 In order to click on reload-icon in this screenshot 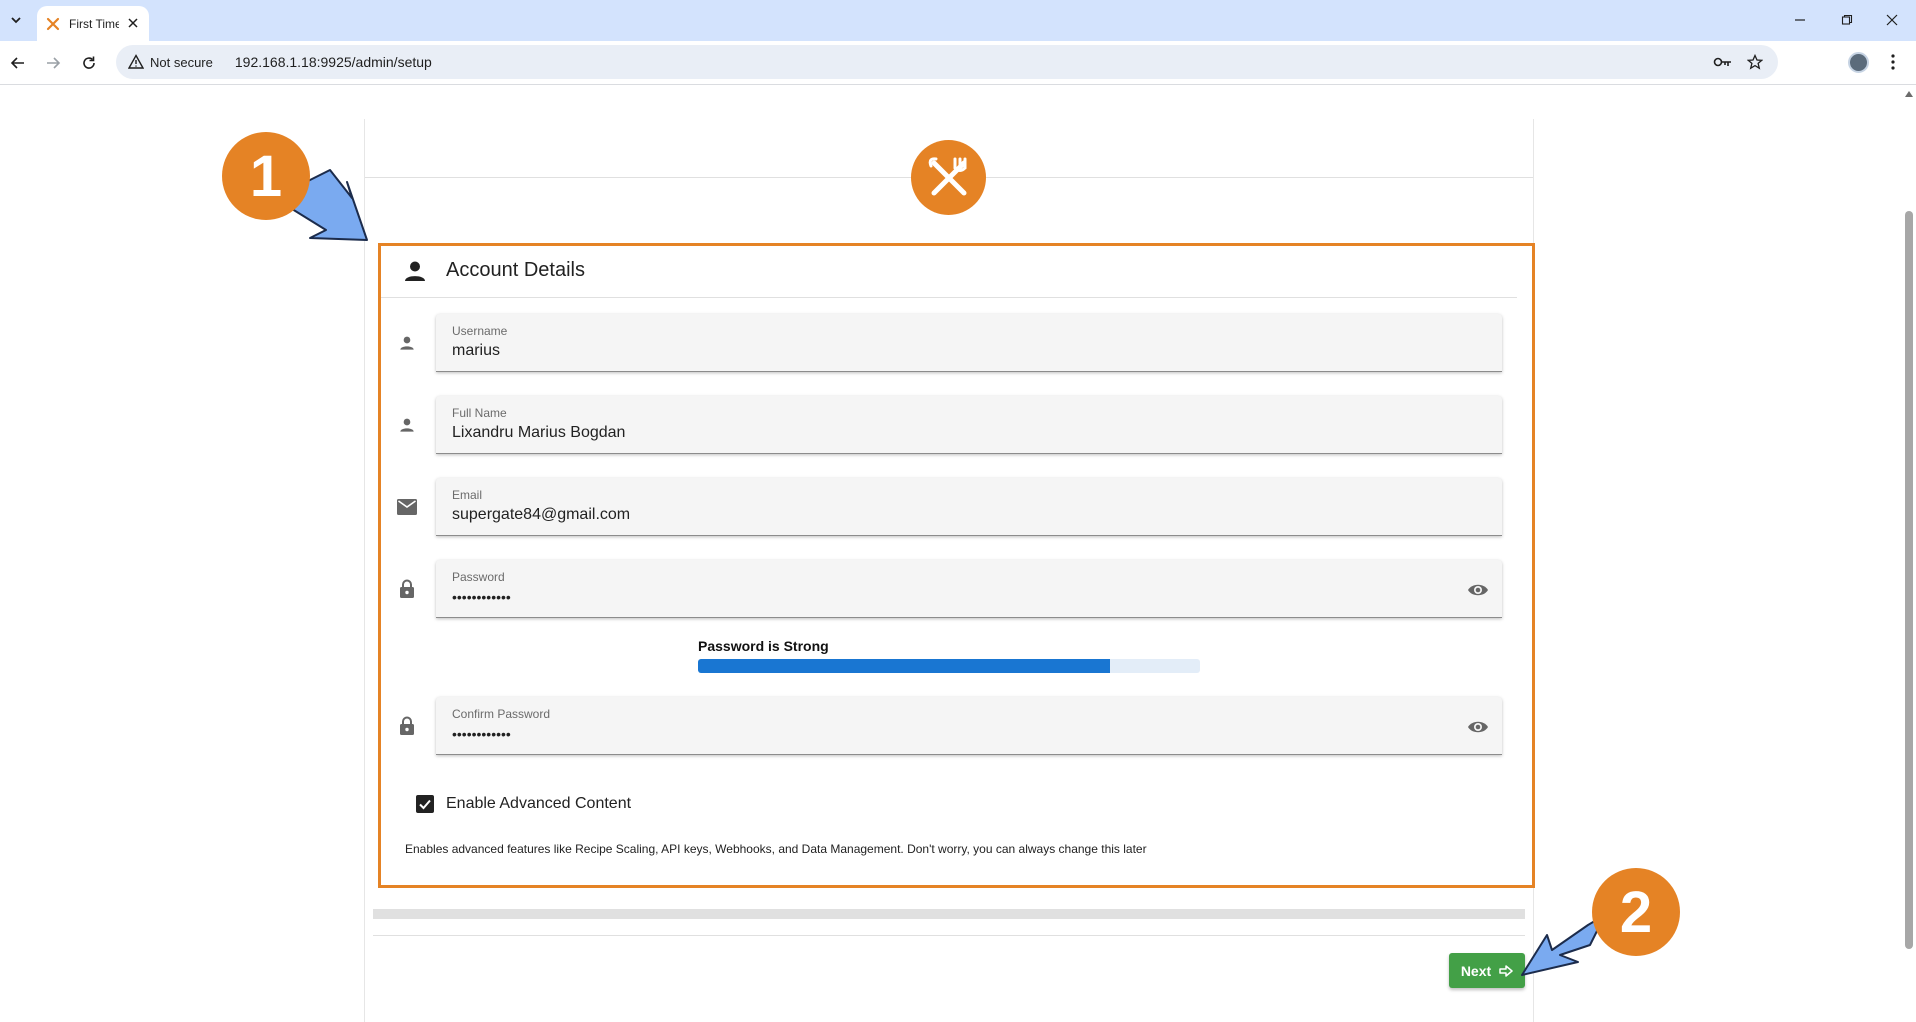, I will do `click(89, 63)`.